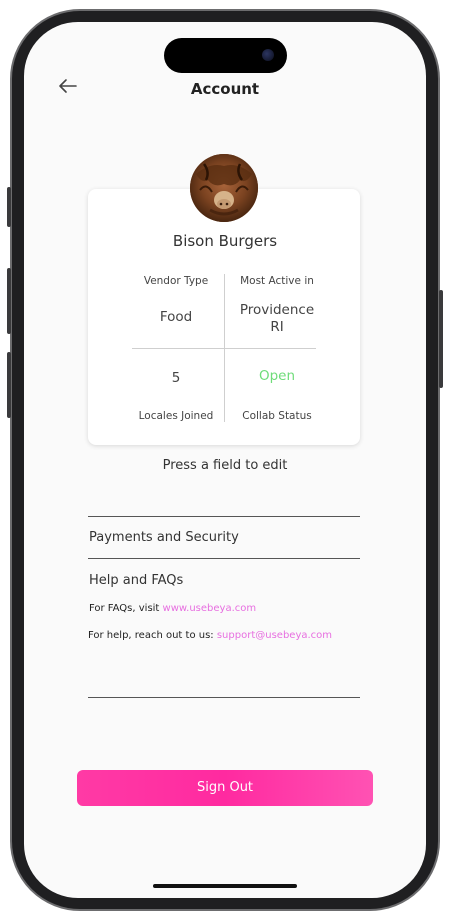  What do you see at coordinates (9, 385) in the screenshot?
I see `volume-down-button` at bounding box center [9, 385].